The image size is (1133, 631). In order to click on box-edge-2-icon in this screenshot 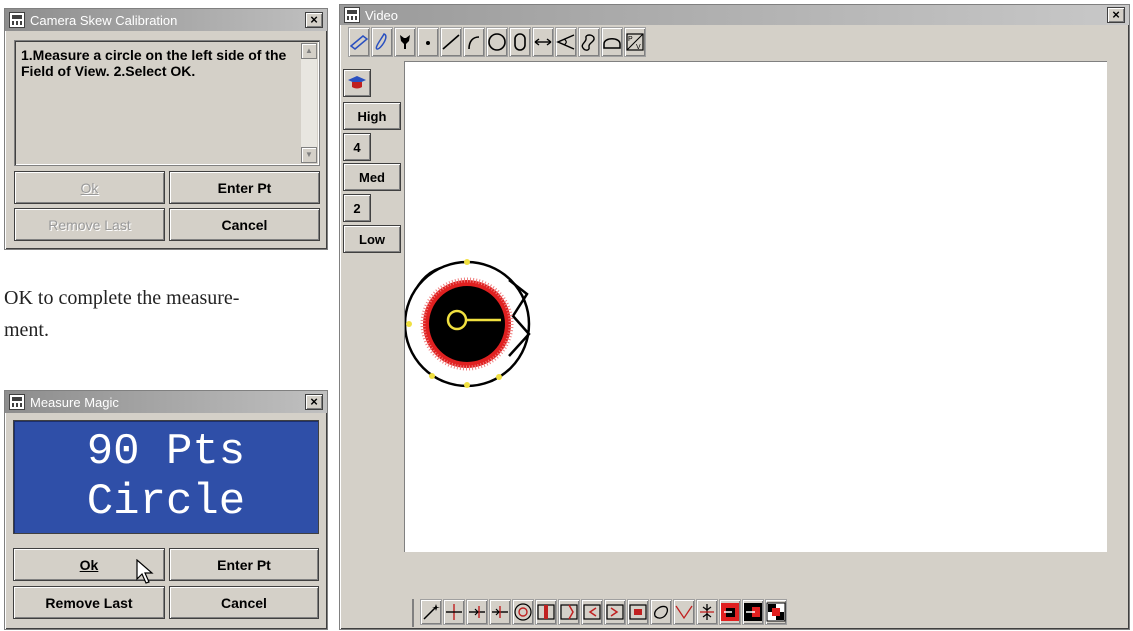, I will do `click(569, 612)`.